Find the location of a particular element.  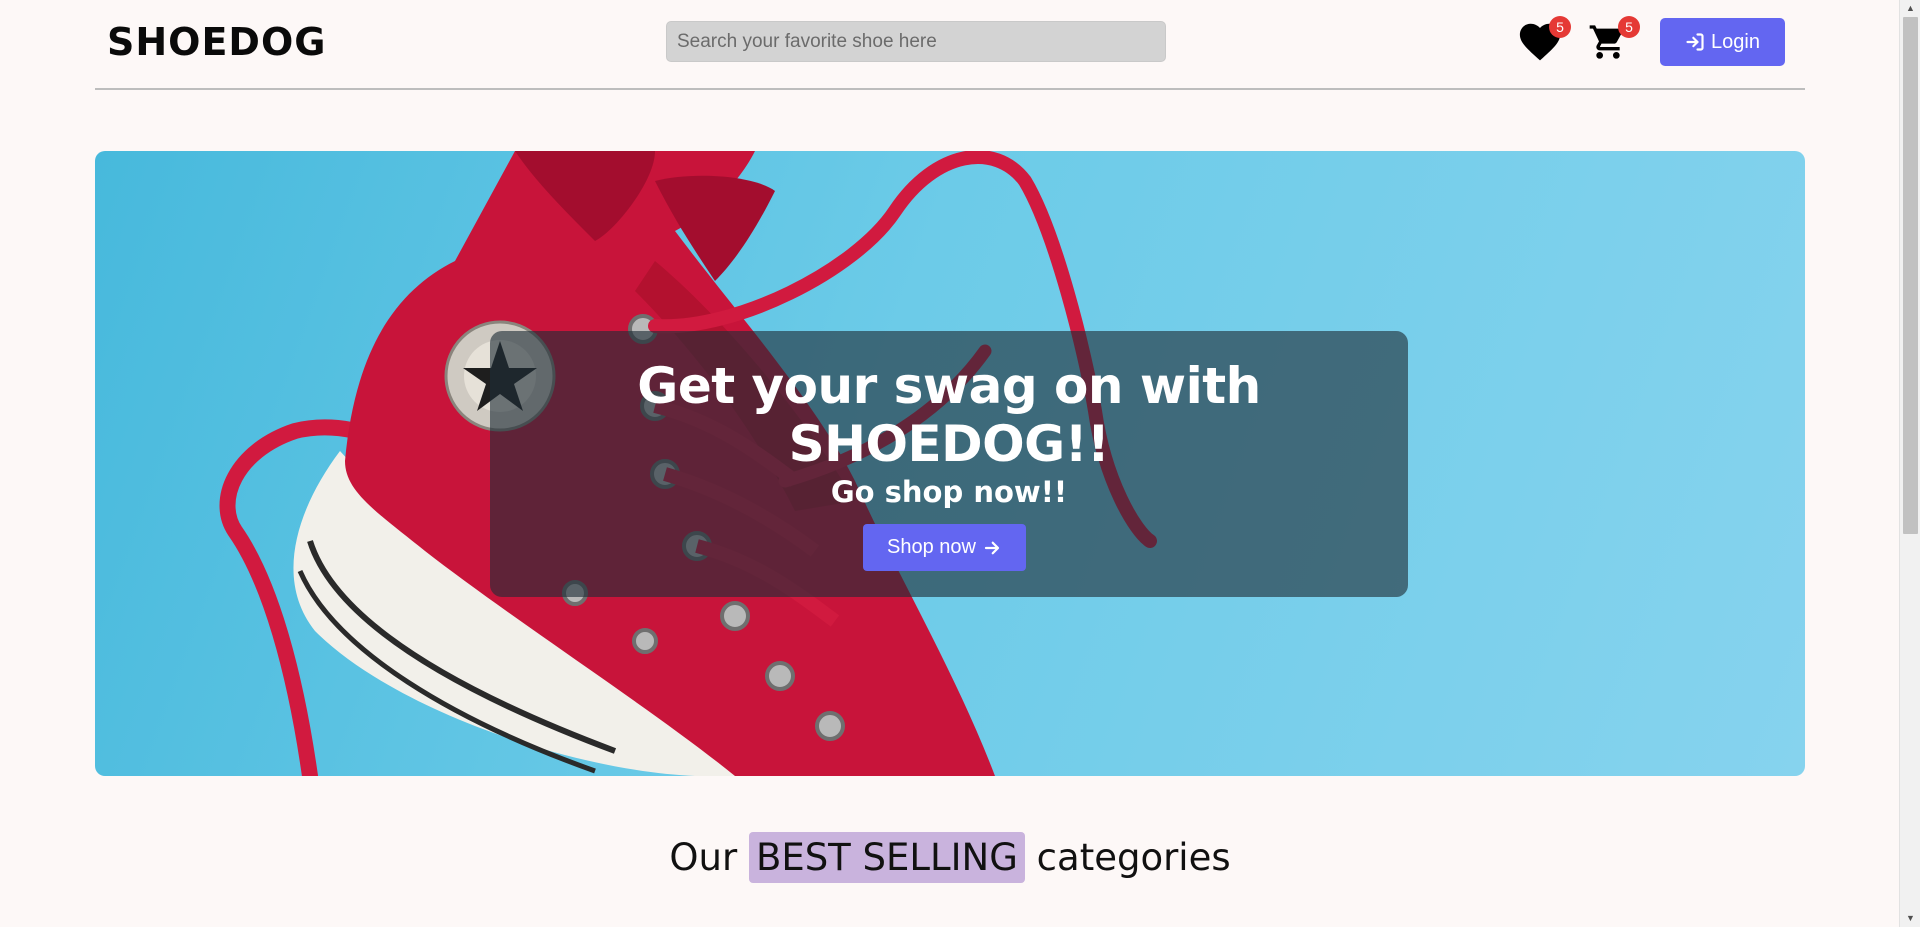

best-selling-categories-heading: Our BEST SELLING categories is located at coordinates (950, 857).